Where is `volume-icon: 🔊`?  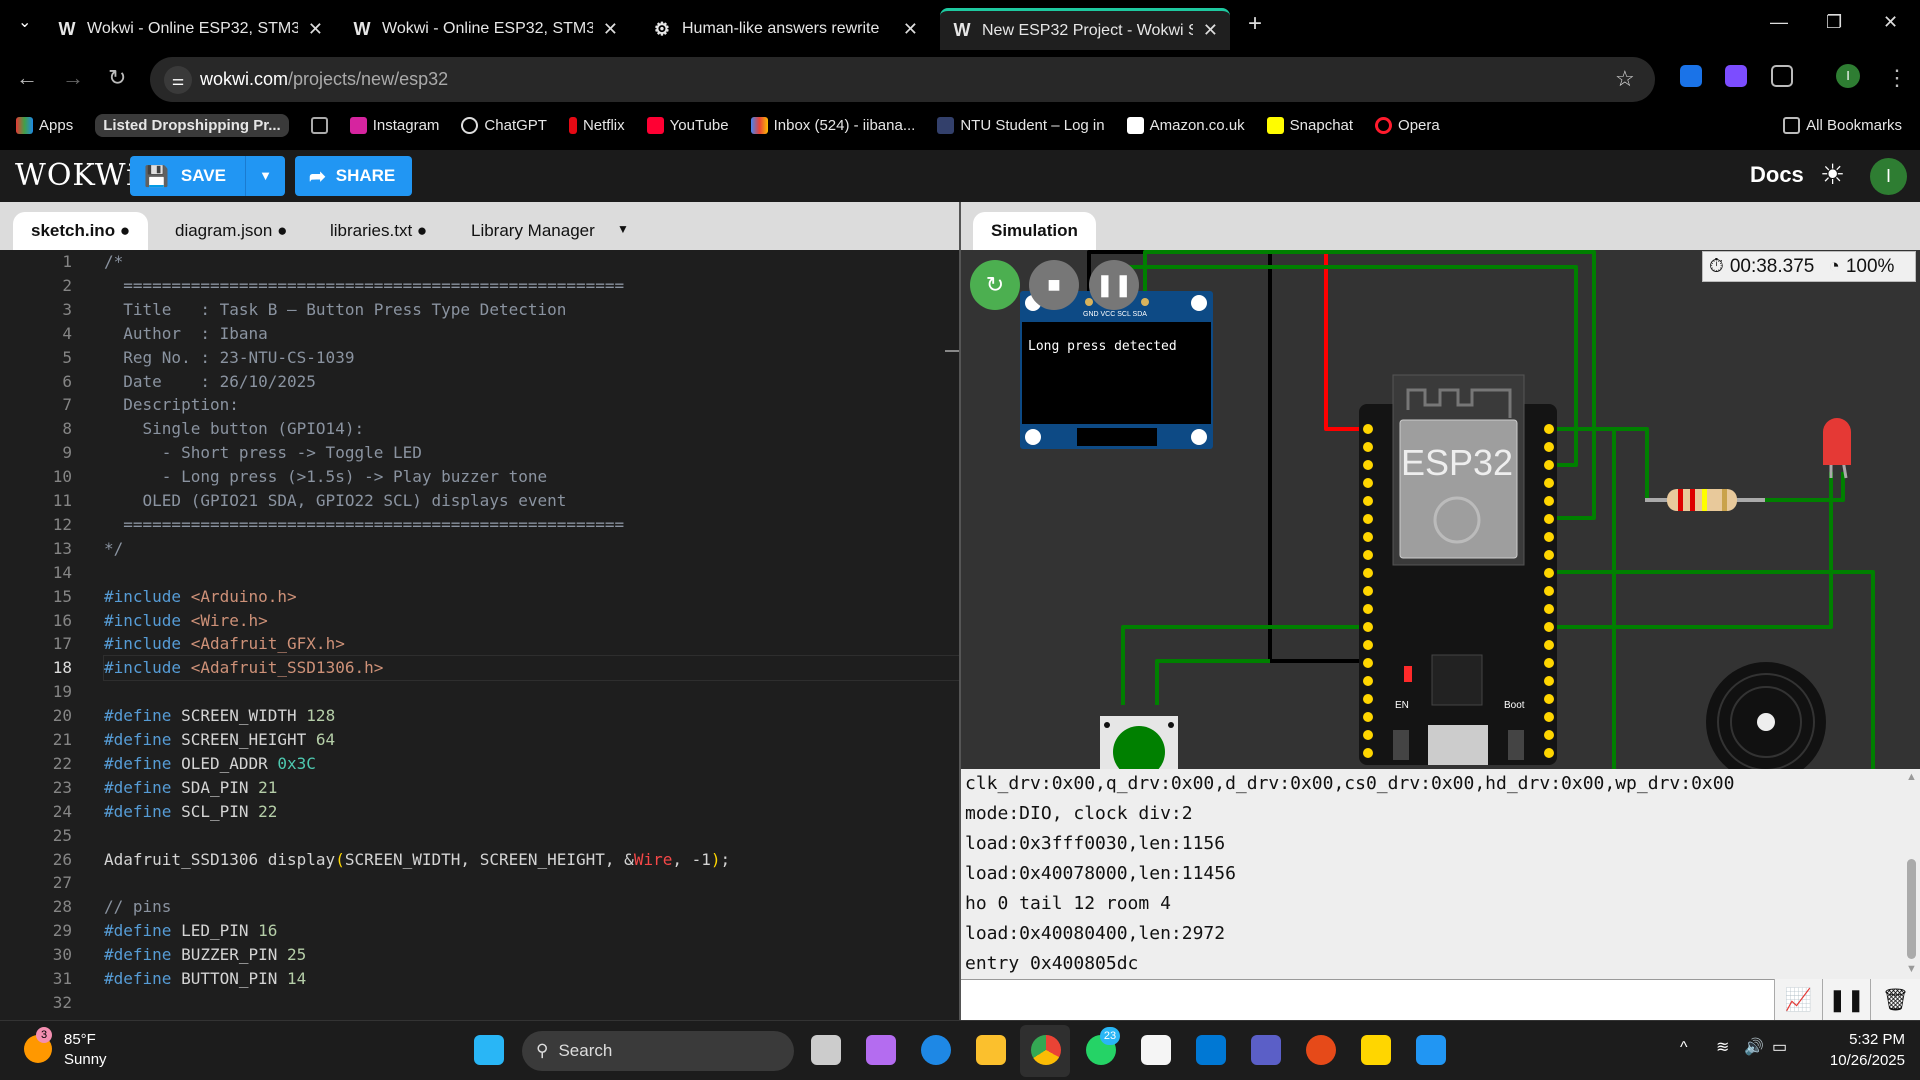 volume-icon: 🔊 is located at coordinates (1754, 1047).